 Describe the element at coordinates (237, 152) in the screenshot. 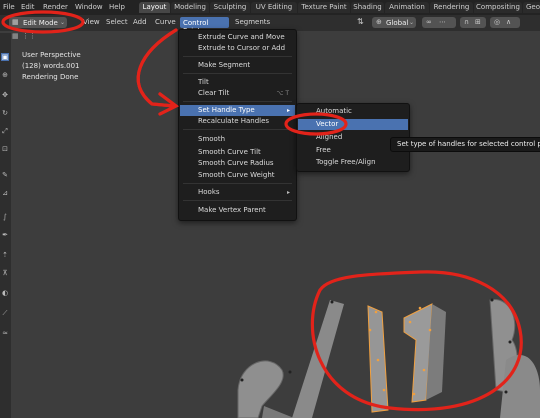

I see `menu-item-smooth-curve-tilt: Smooth Curve Tilt` at that location.